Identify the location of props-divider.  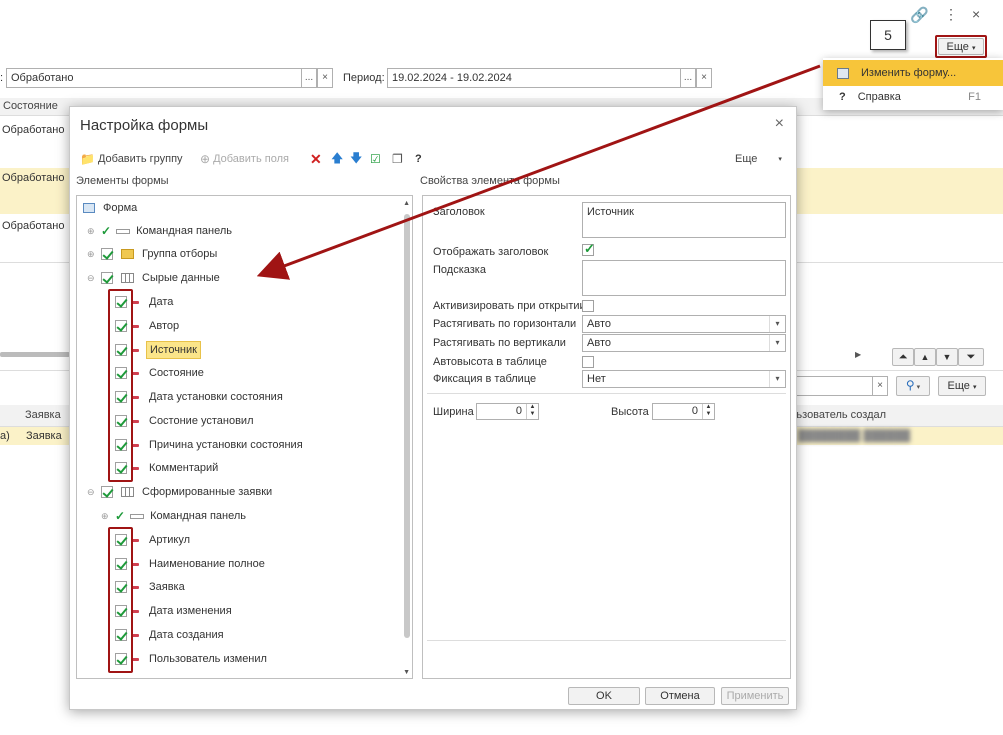
(606, 393).